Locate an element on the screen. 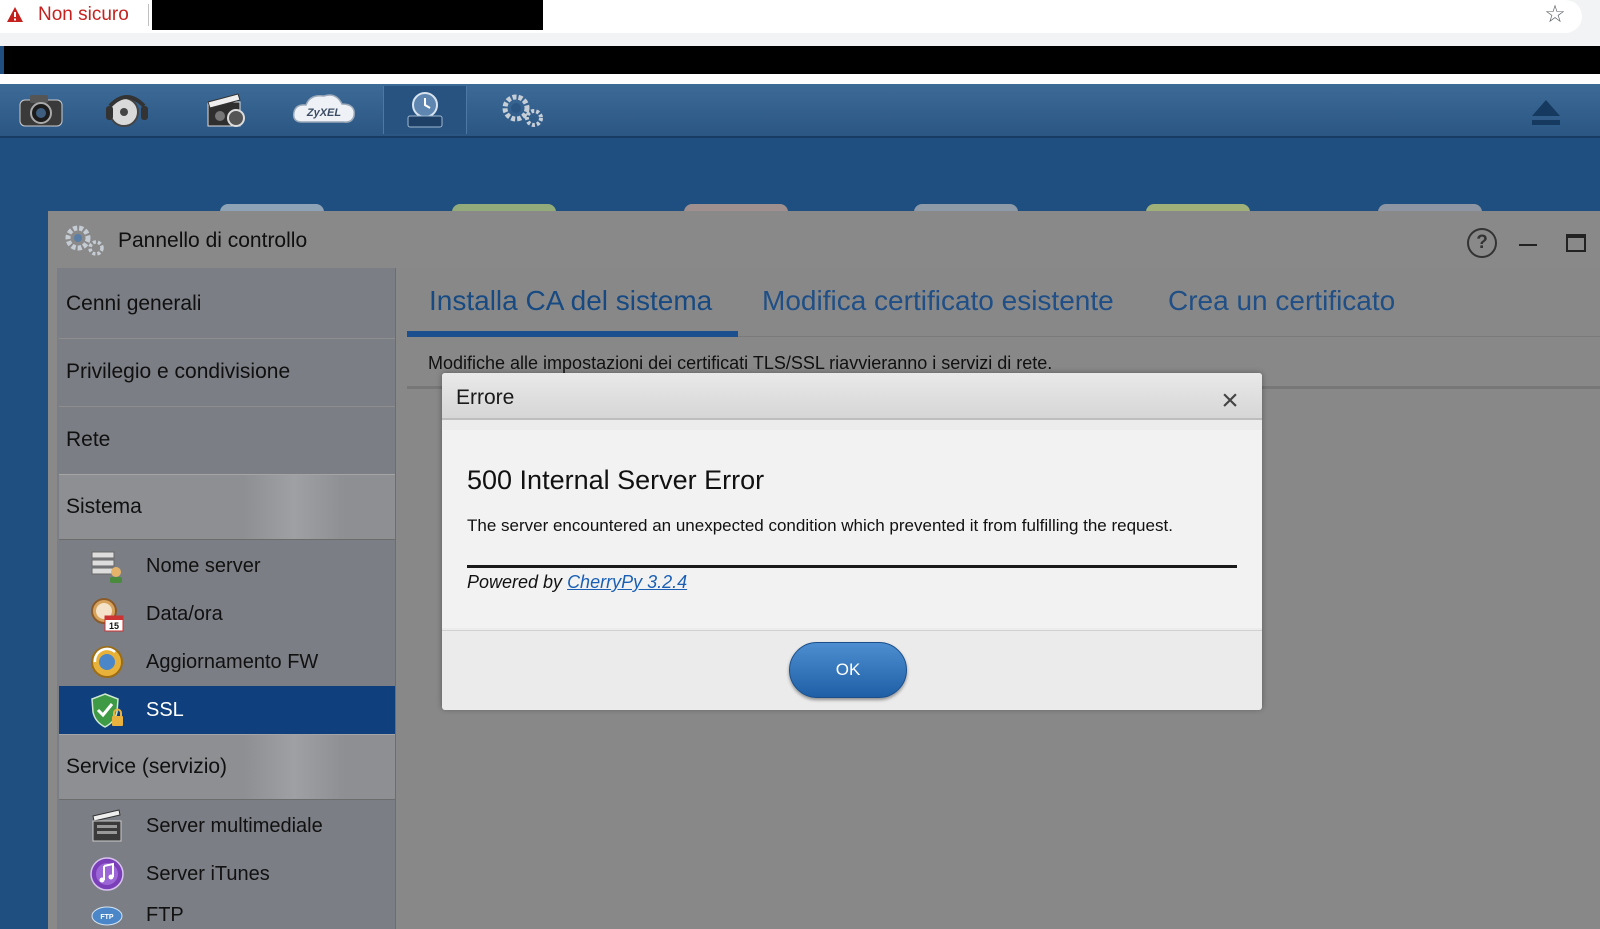 This screenshot has width=1600, height=929. security-warning: Non sicuro is located at coordinates (83, 15).